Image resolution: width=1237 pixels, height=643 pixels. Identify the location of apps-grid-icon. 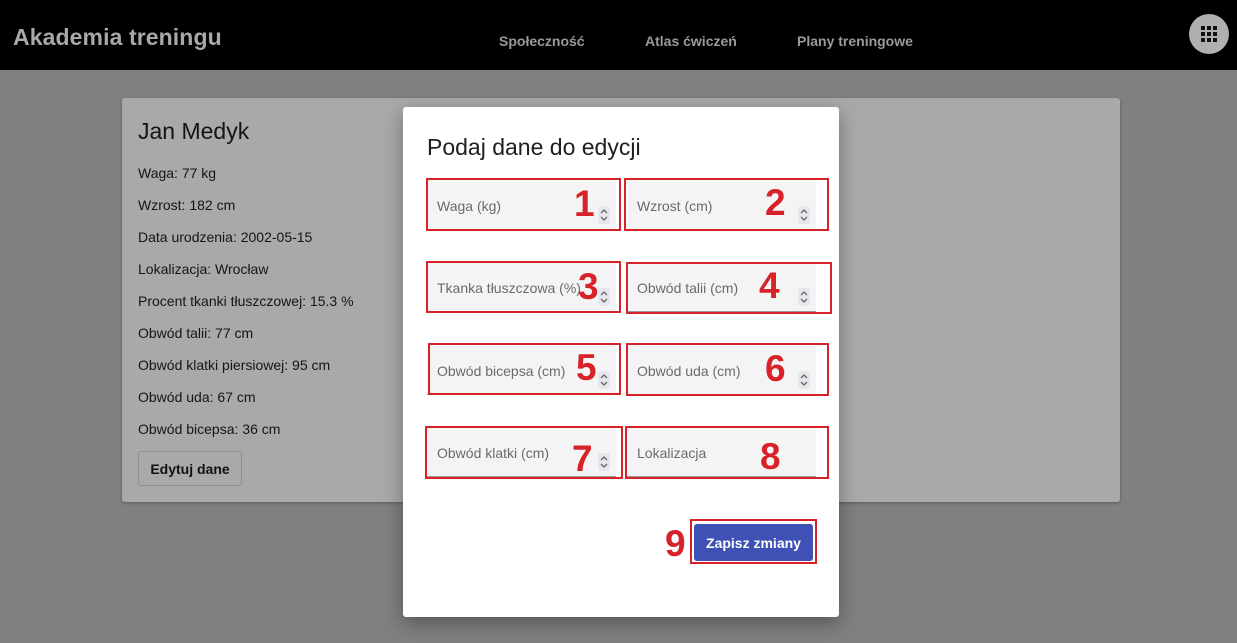
(1209, 34).